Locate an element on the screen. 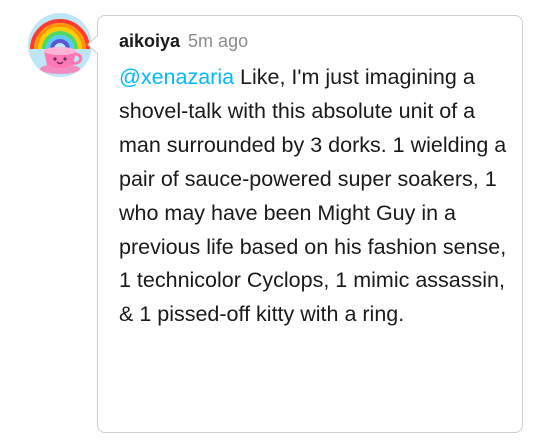  rainbow-teacup-avatar-icon is located at coordinates (60, 45).